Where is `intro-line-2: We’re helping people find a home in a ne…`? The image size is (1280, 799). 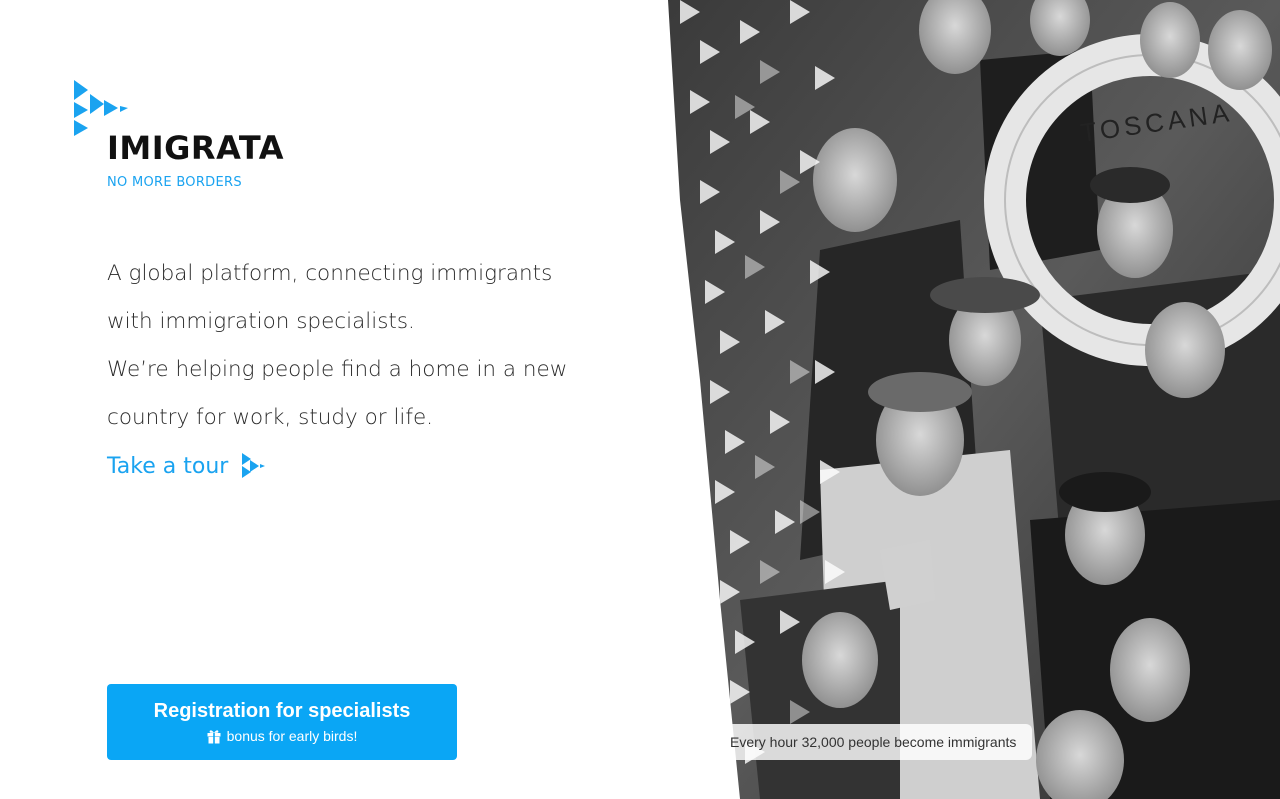 intro-line-2: We’re helping people find a home in a ne… is located at coordinates (337, 393).